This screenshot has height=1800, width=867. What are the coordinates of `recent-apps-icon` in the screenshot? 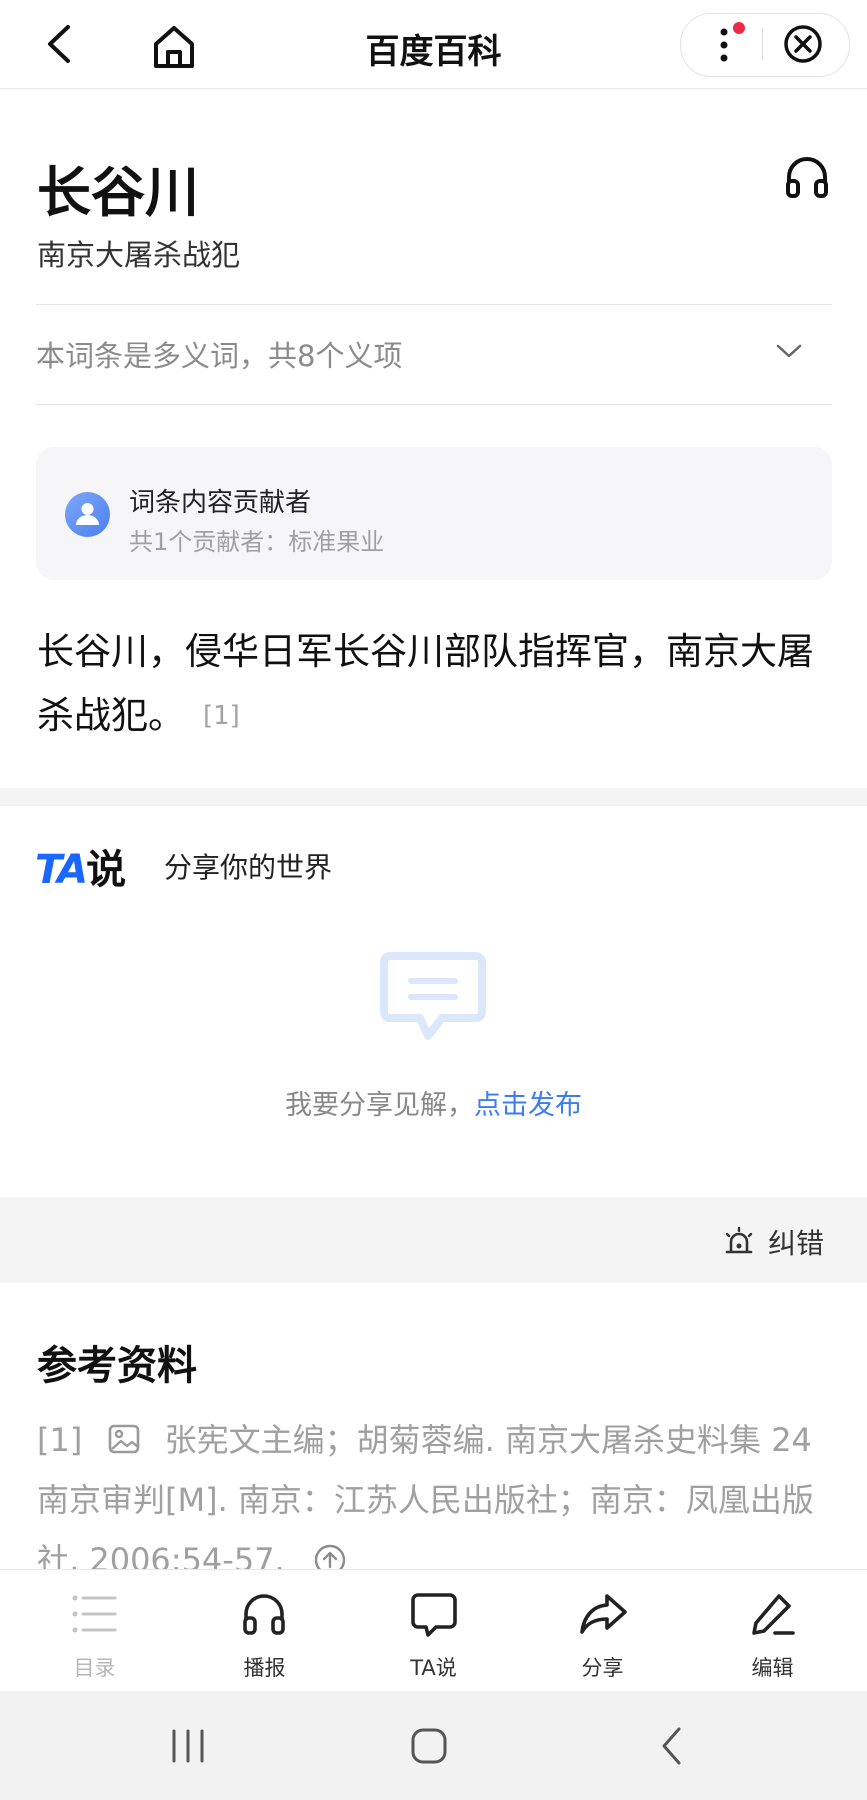 It's located at (188, 1746).